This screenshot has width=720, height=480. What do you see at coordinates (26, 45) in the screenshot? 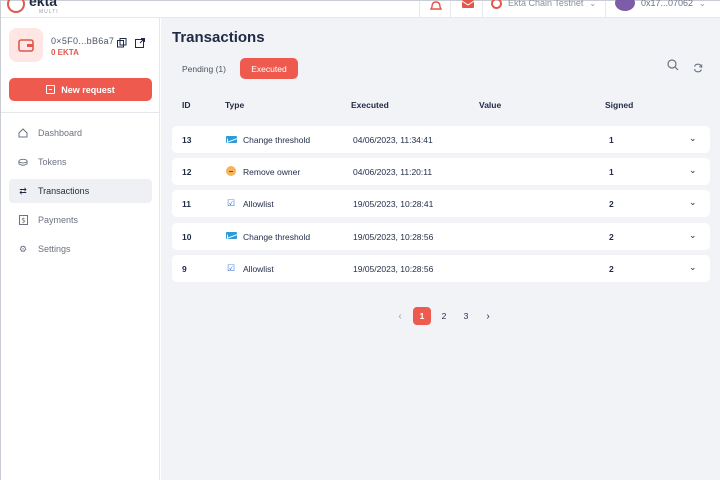
I see `wallet-icon` at bounding box center [26, 45].